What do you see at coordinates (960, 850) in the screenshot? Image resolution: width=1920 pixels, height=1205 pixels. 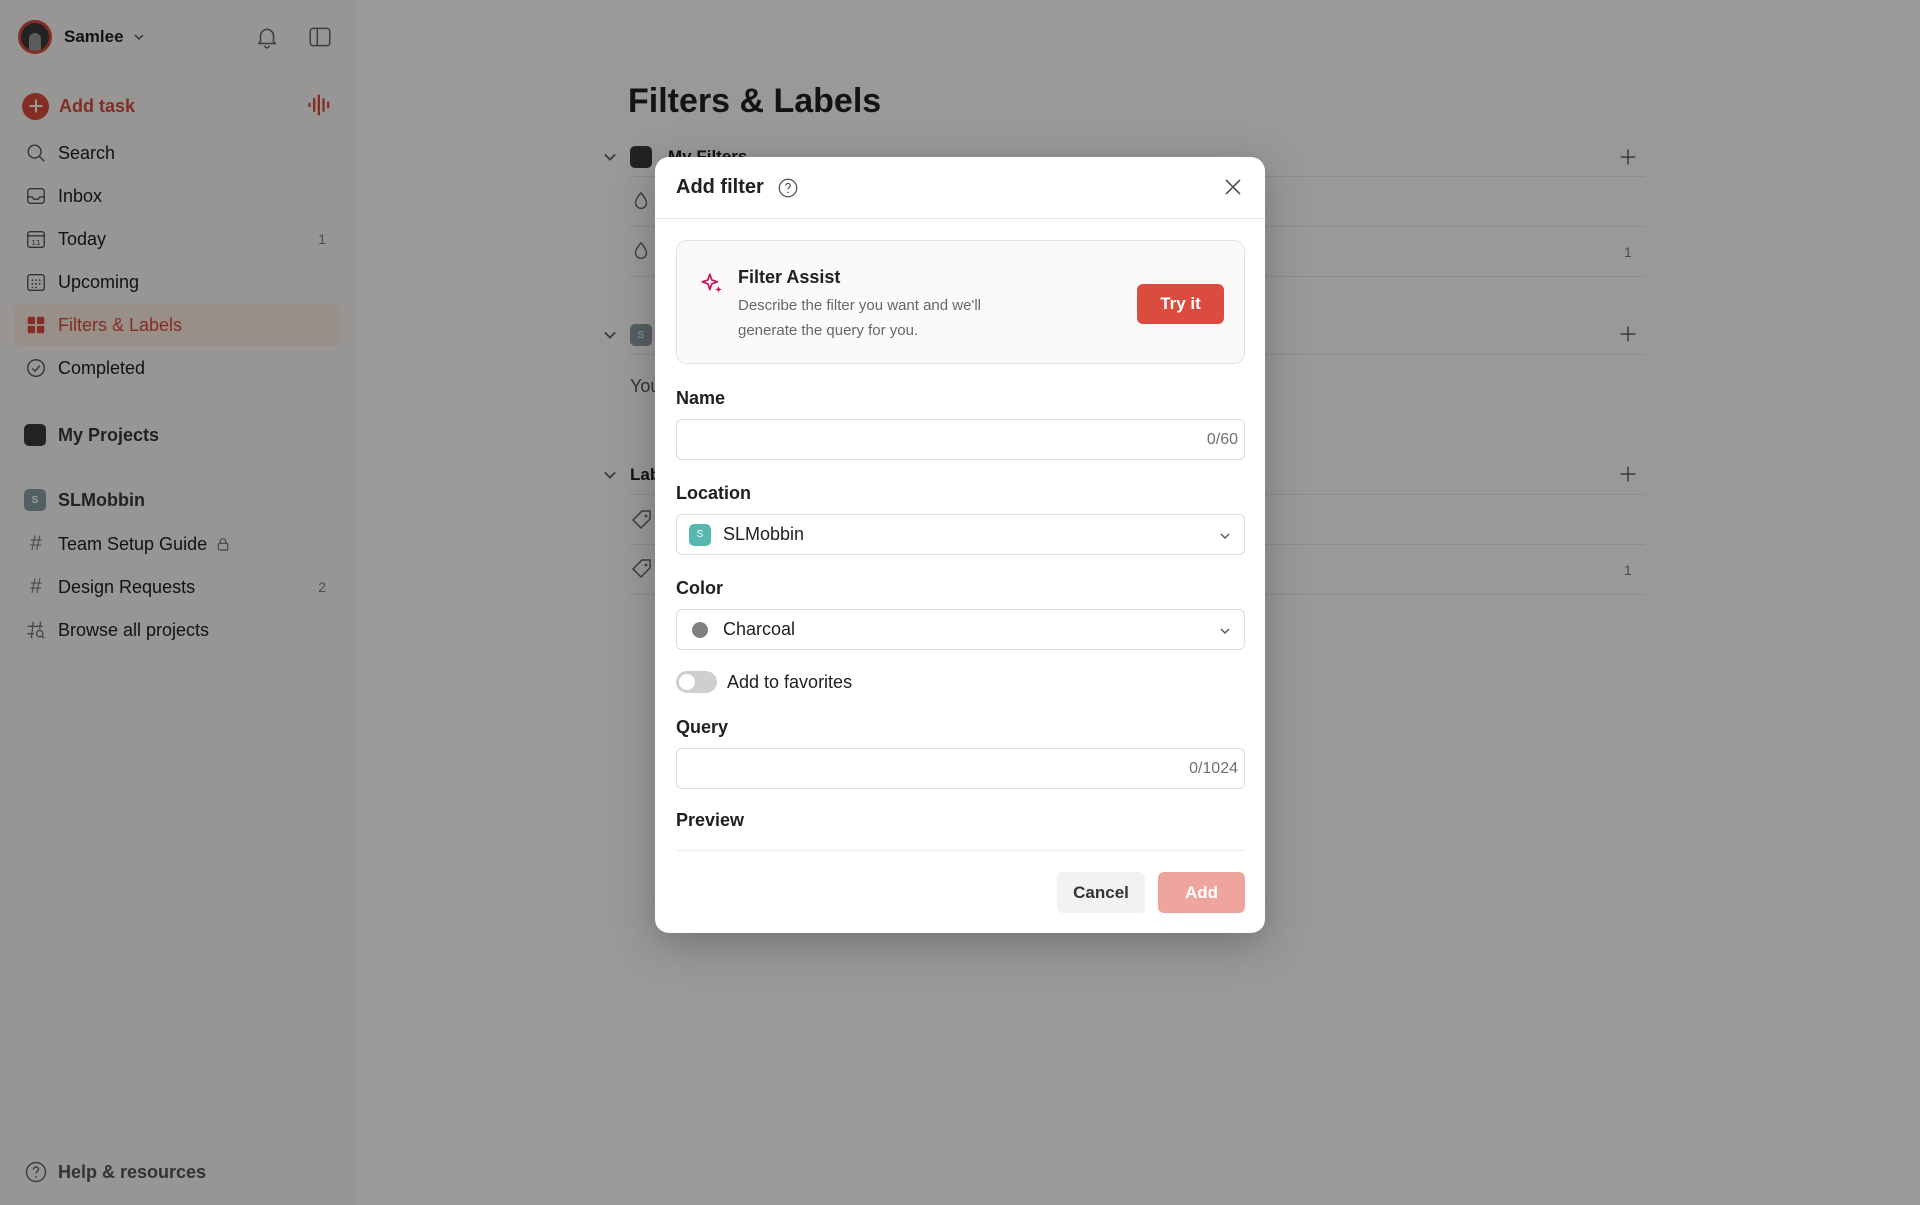 I see `divider` at bounding box center [960, 850].